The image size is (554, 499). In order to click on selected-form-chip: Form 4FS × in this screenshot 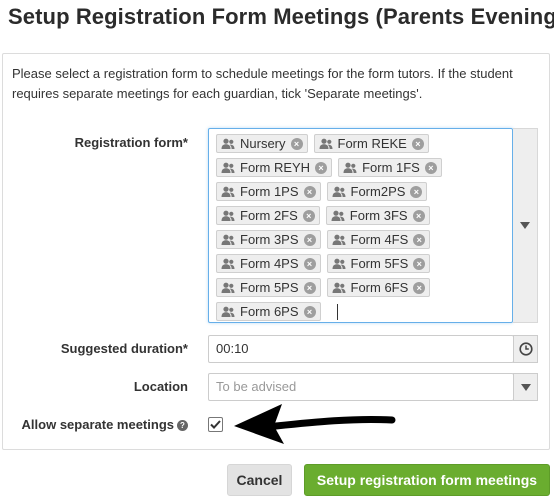, I will do `click(378, 239)`.